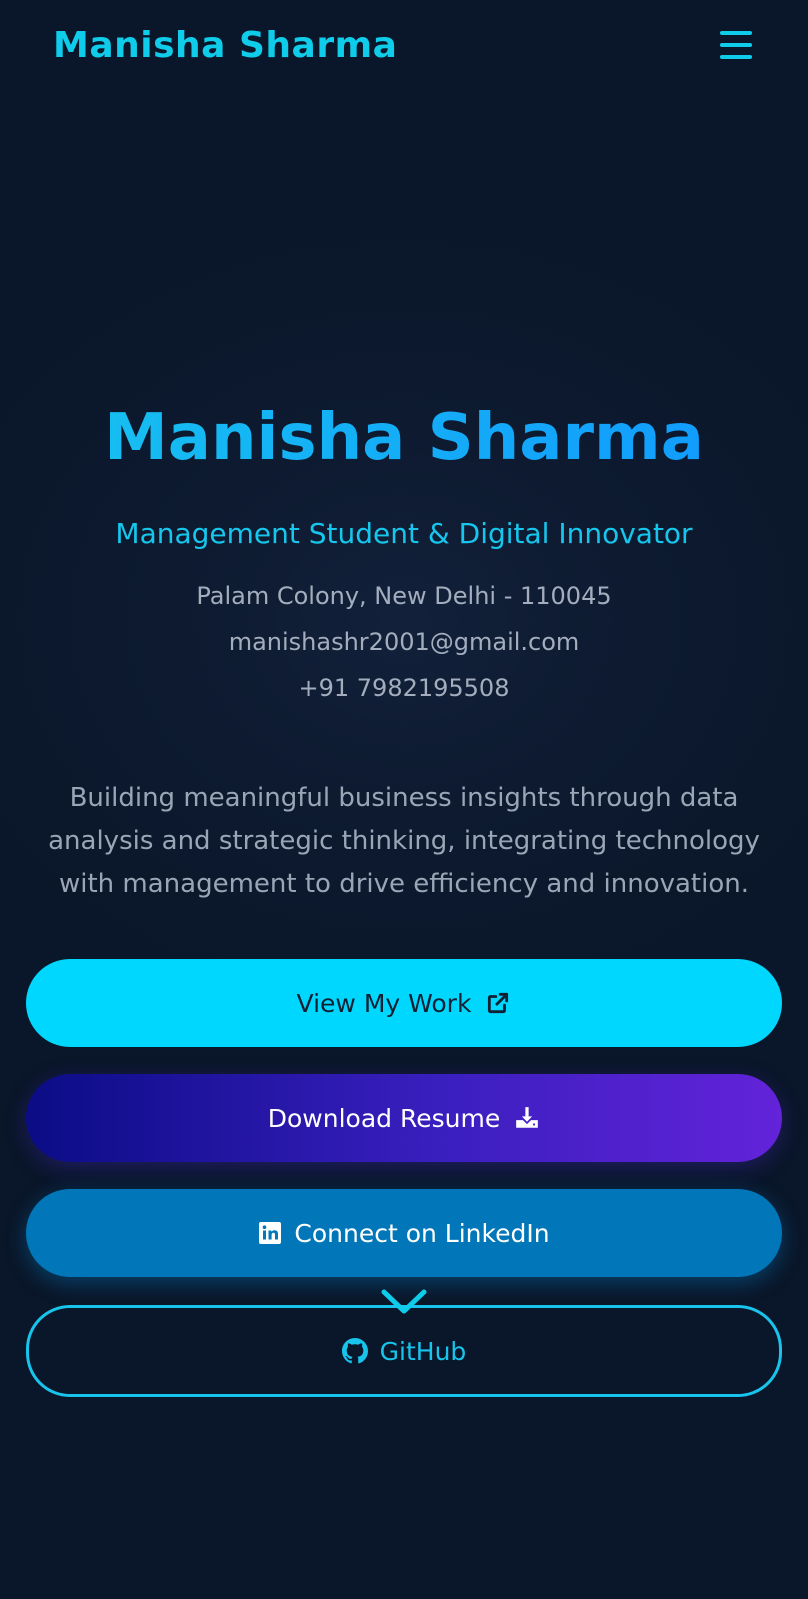 This screenshot has height=1599, width=808. I want to click on download-icon, so click(527, 1118).